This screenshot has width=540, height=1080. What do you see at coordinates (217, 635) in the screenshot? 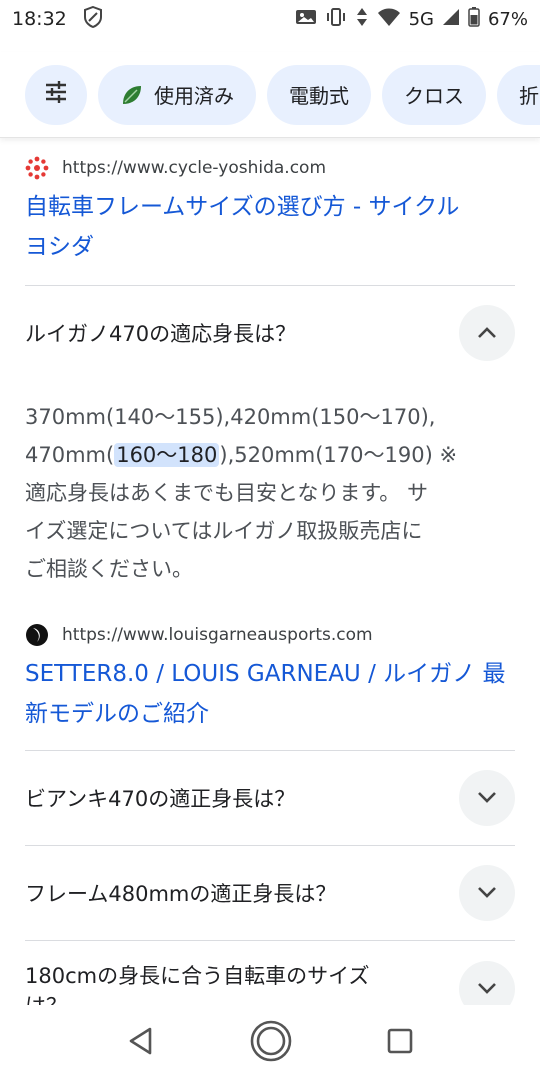
I see `result-url: https://www.louisgarneausports.com` at bounding box center [217, 635].